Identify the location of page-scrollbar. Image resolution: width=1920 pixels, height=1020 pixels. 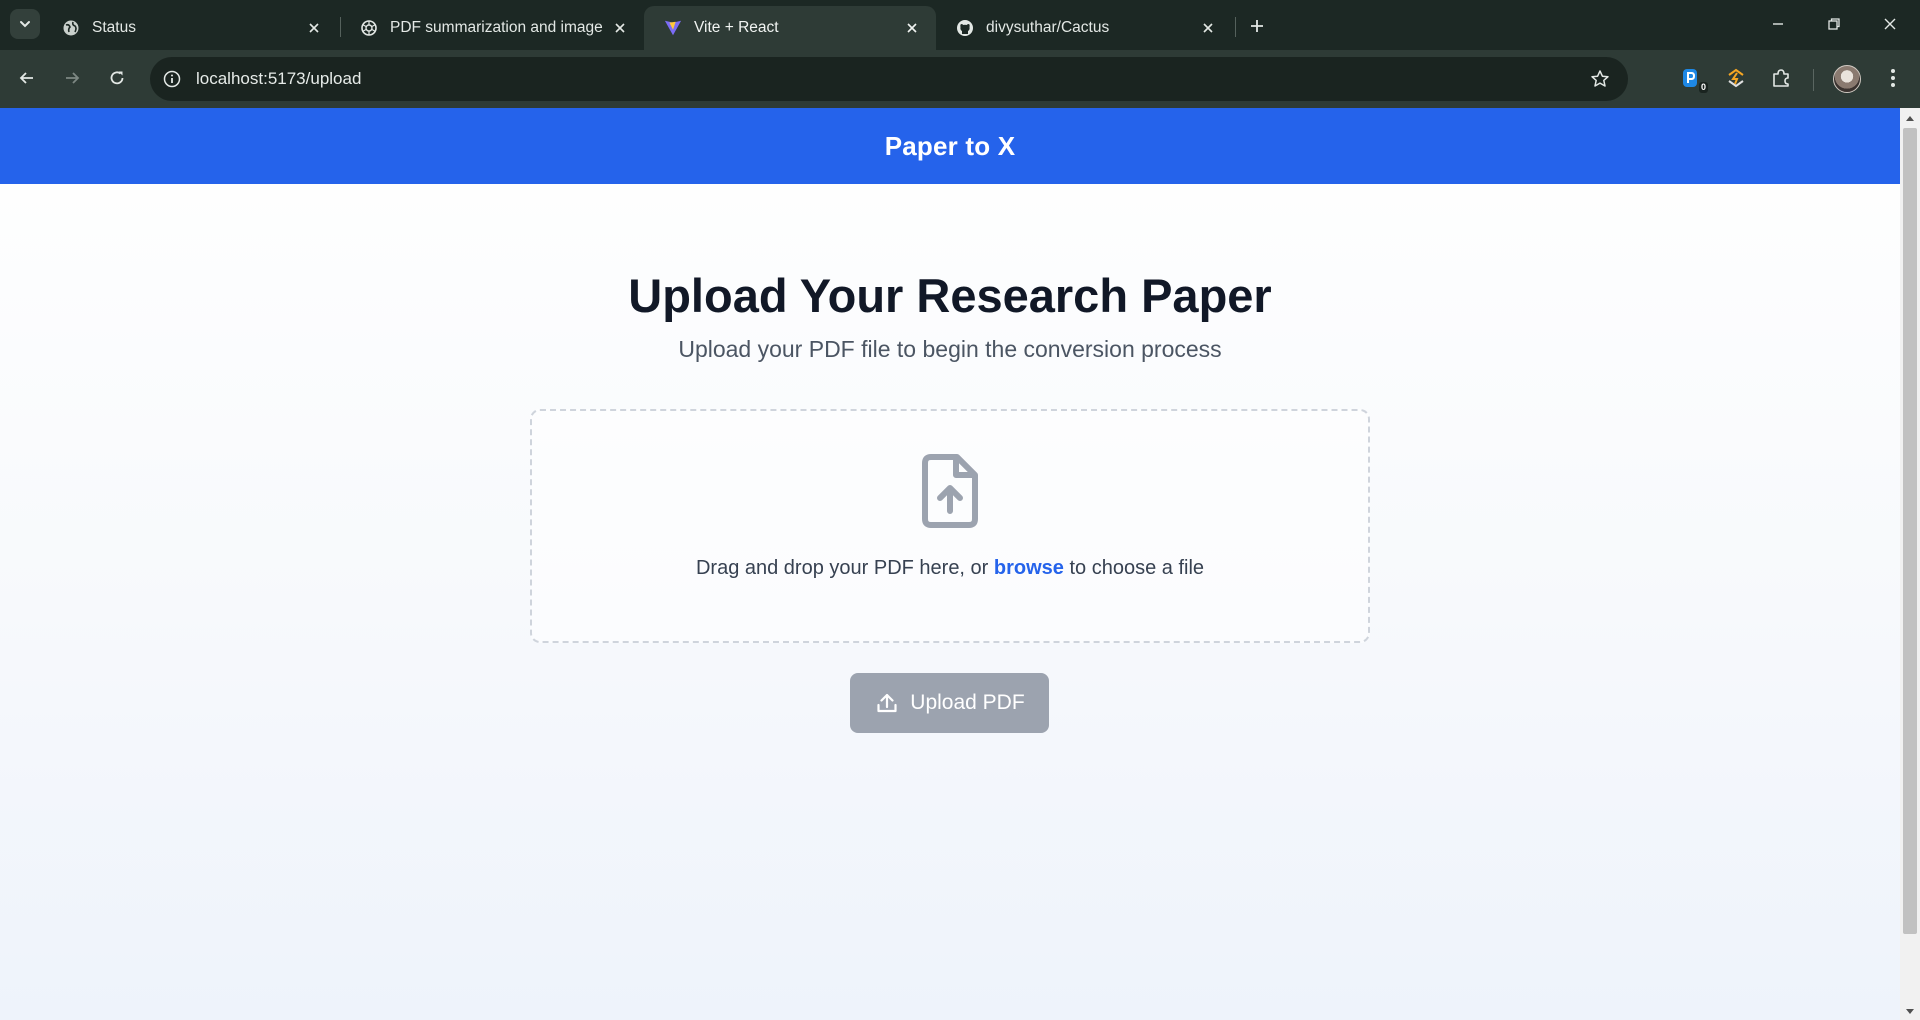
(1910, 564).